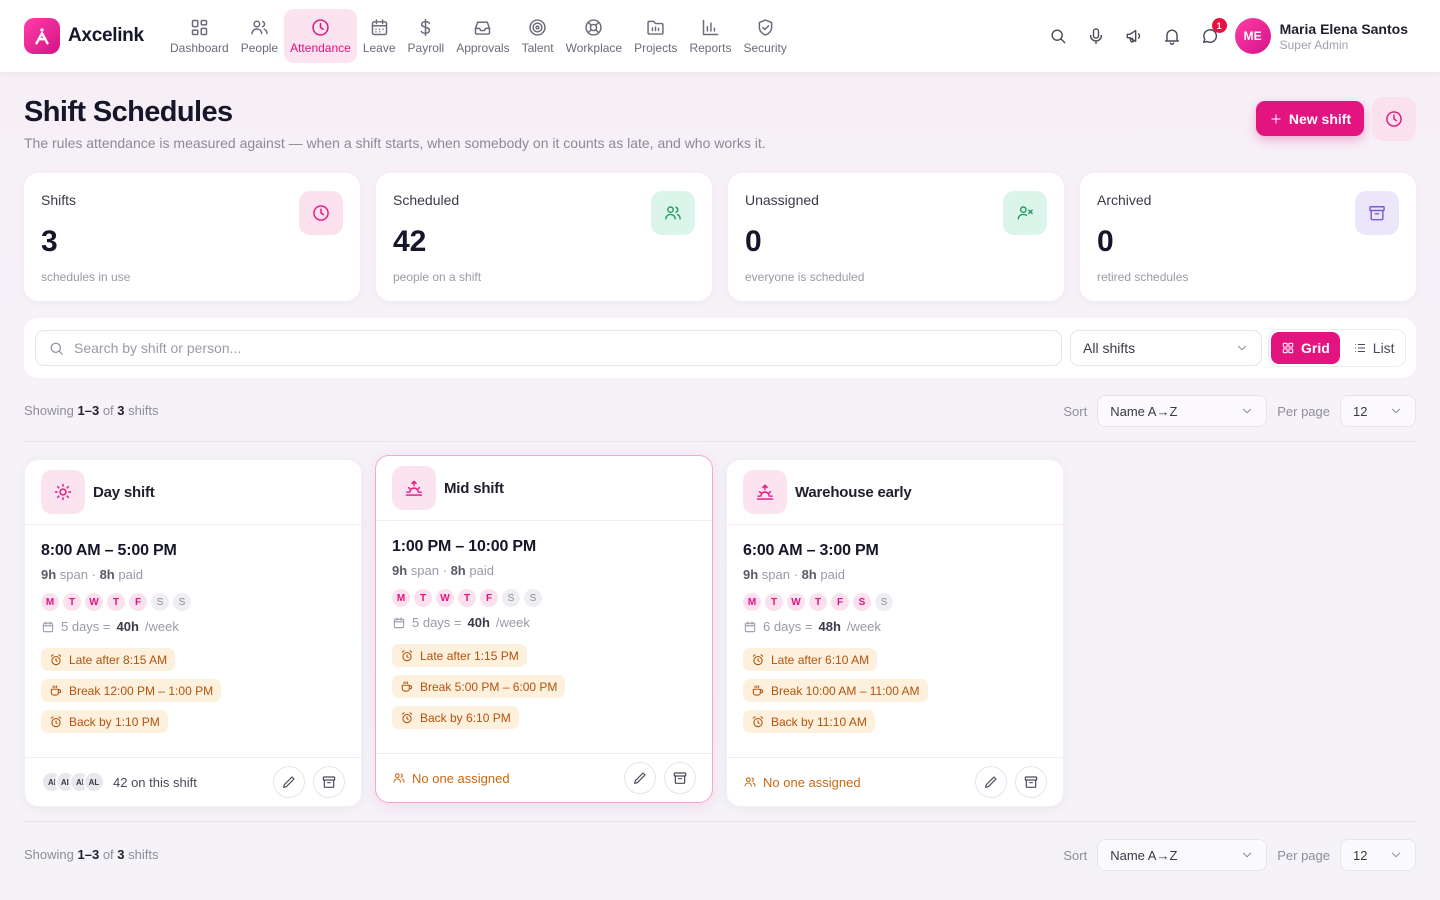 Image resolution: width=1440 pixels, height=900 pixels. I want to click on results-of: of, so click(108, 410).